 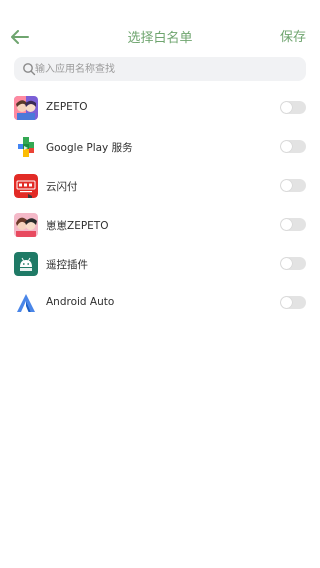 What do you see at coordinates (26, 186) in the screenshot?
I see `unionpay-app-icon` at bounding box center [26, 186].